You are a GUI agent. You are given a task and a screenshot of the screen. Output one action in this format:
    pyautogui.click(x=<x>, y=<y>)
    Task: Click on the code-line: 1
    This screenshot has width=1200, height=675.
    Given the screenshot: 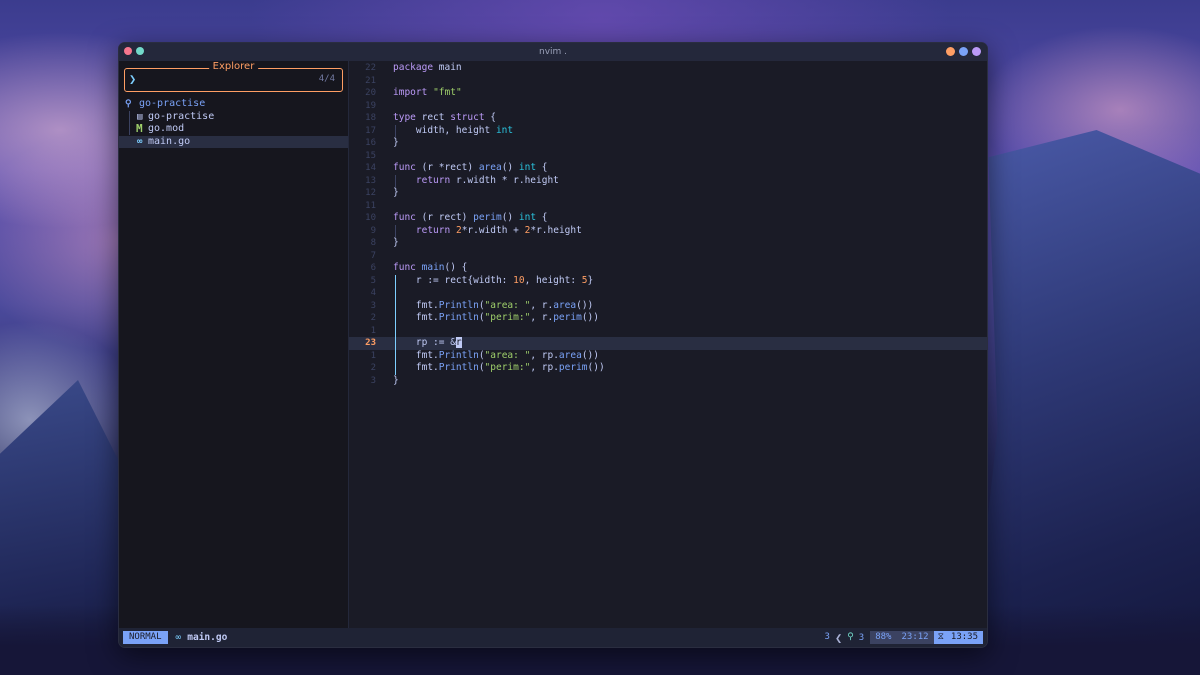 What is the action you would take?
    pyautogui.click(x=668, y=330)
    